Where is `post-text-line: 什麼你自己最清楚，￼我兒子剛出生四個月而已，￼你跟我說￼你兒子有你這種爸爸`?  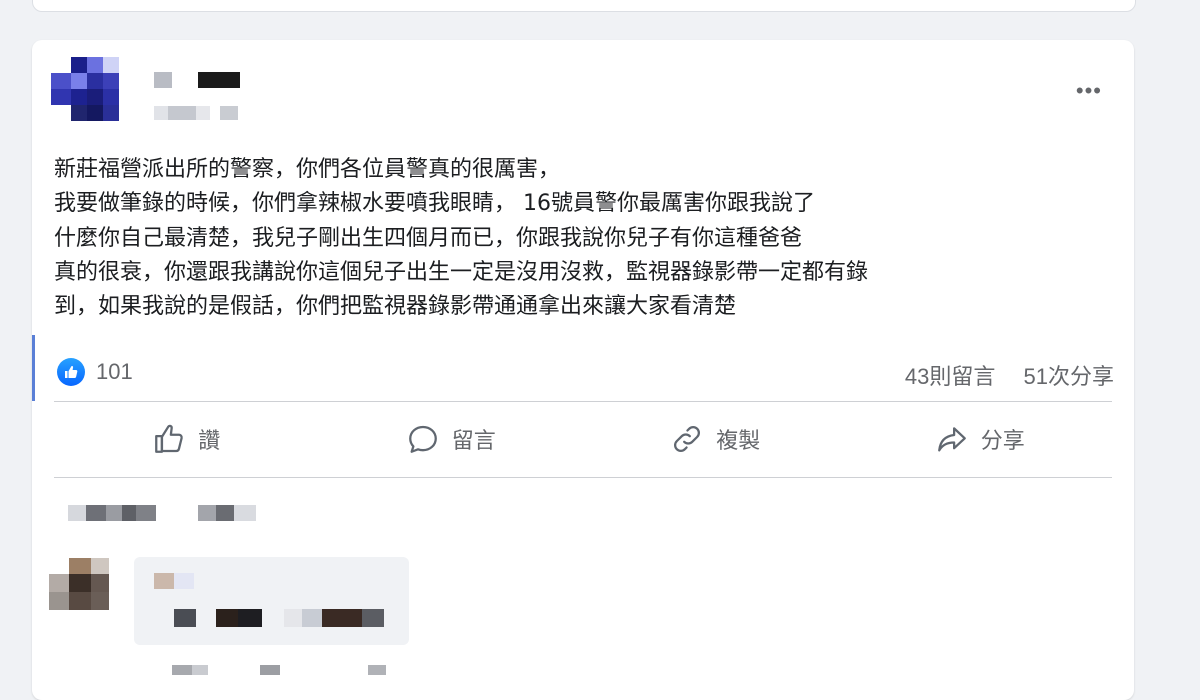 post-text-line: 什麼你自己最清楚，￼我兒子剛出生四個月而已，￼你跟我說￼你兒子有你這種爸爸 is located at coordinates (428, 238).